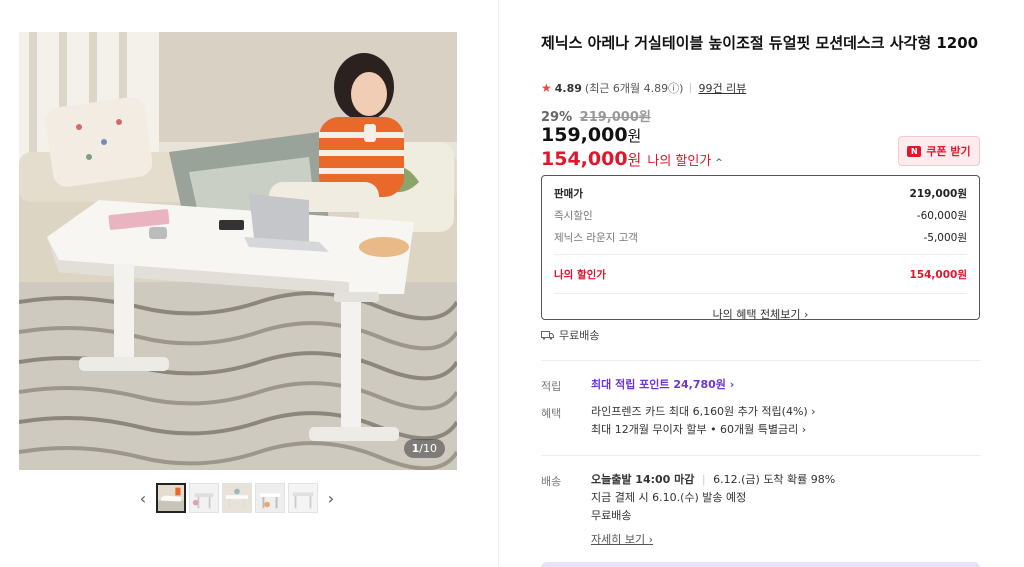  Describe the element at coordinates (719, 163) in the screenshot. I see `chevron-up-icon: ^` at that location.